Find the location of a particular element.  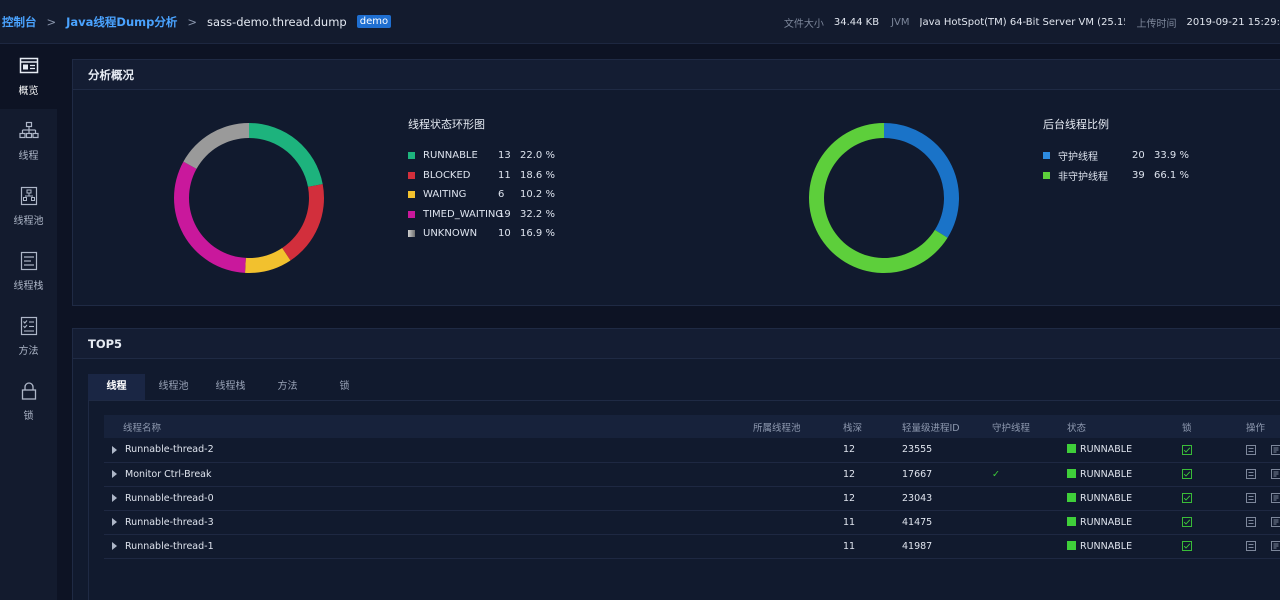

donut-slice-waiting is located at coordinates (268, 260).